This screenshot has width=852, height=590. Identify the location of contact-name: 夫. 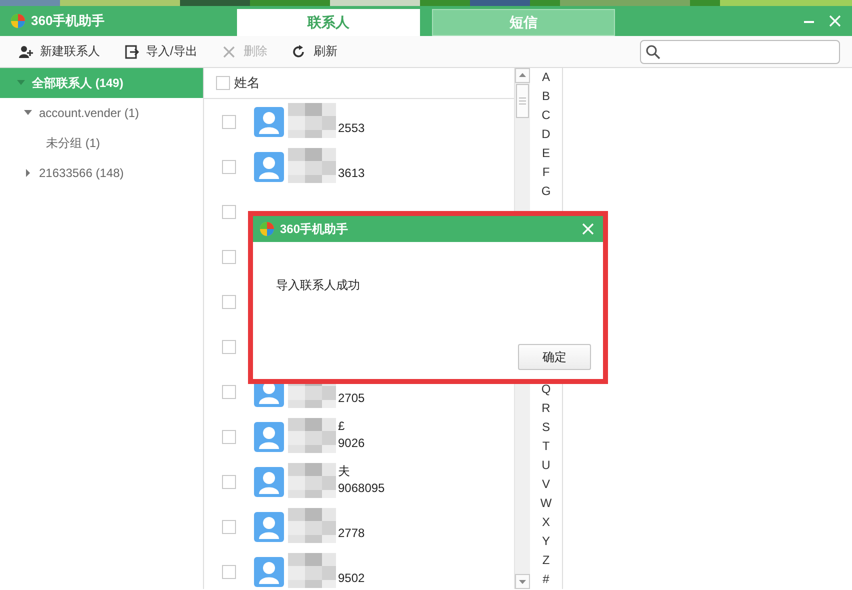
(344, 471).